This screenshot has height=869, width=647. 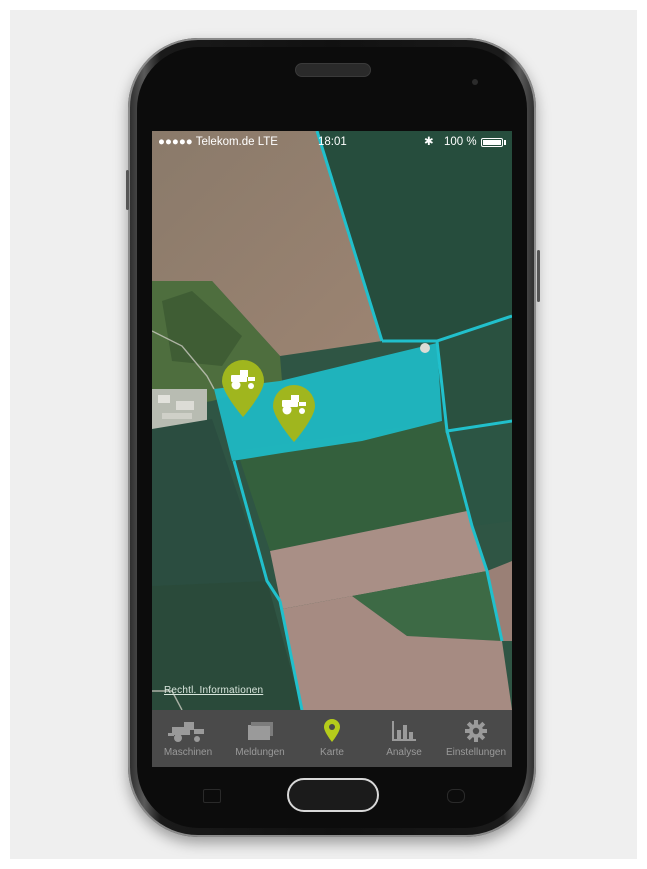 I want to click on battery-percent: 100 %, so click(x=460, y=142).